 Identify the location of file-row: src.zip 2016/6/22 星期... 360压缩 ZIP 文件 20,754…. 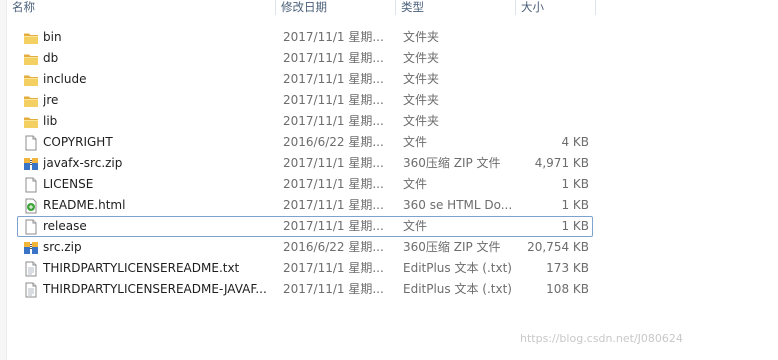
(305, 247).